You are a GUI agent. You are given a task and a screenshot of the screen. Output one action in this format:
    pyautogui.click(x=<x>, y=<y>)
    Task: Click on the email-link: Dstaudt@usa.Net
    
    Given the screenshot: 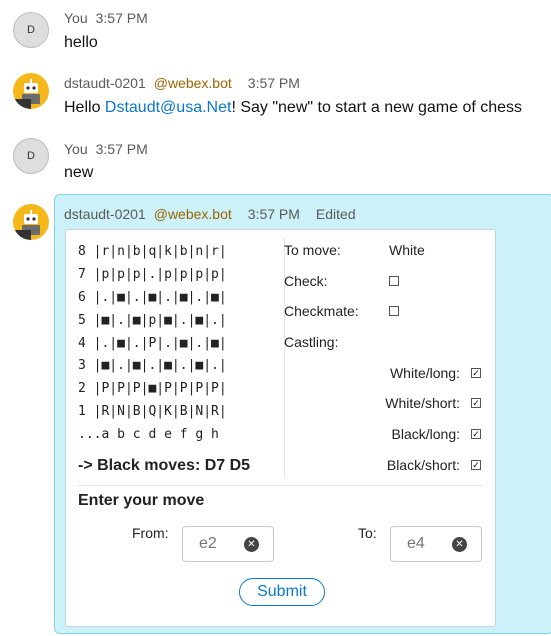 What is the action you would take?
    pyautogui.click(x=168, y=107)
    